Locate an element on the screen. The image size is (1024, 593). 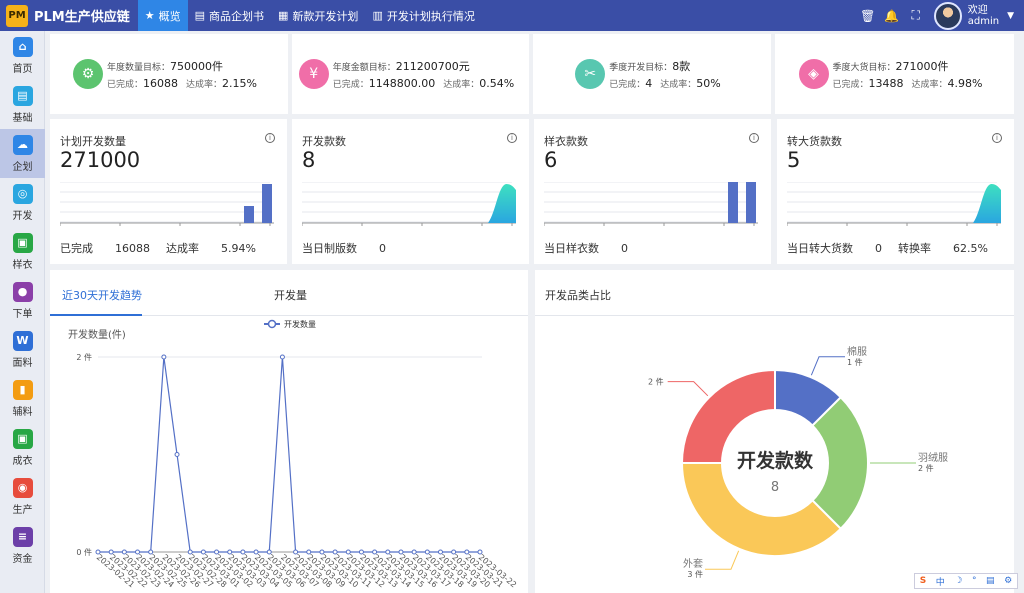
avatar is located at coordinates (947, 15).